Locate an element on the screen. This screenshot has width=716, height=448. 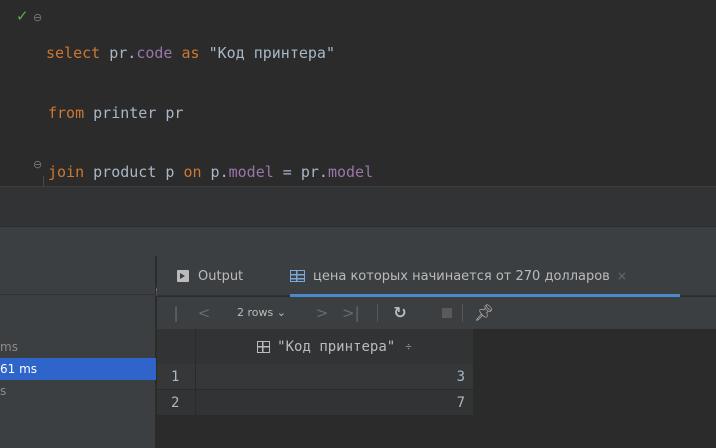
rows-count-dropdown: 2 rows ⌄ is located at coordinates (261, 313).